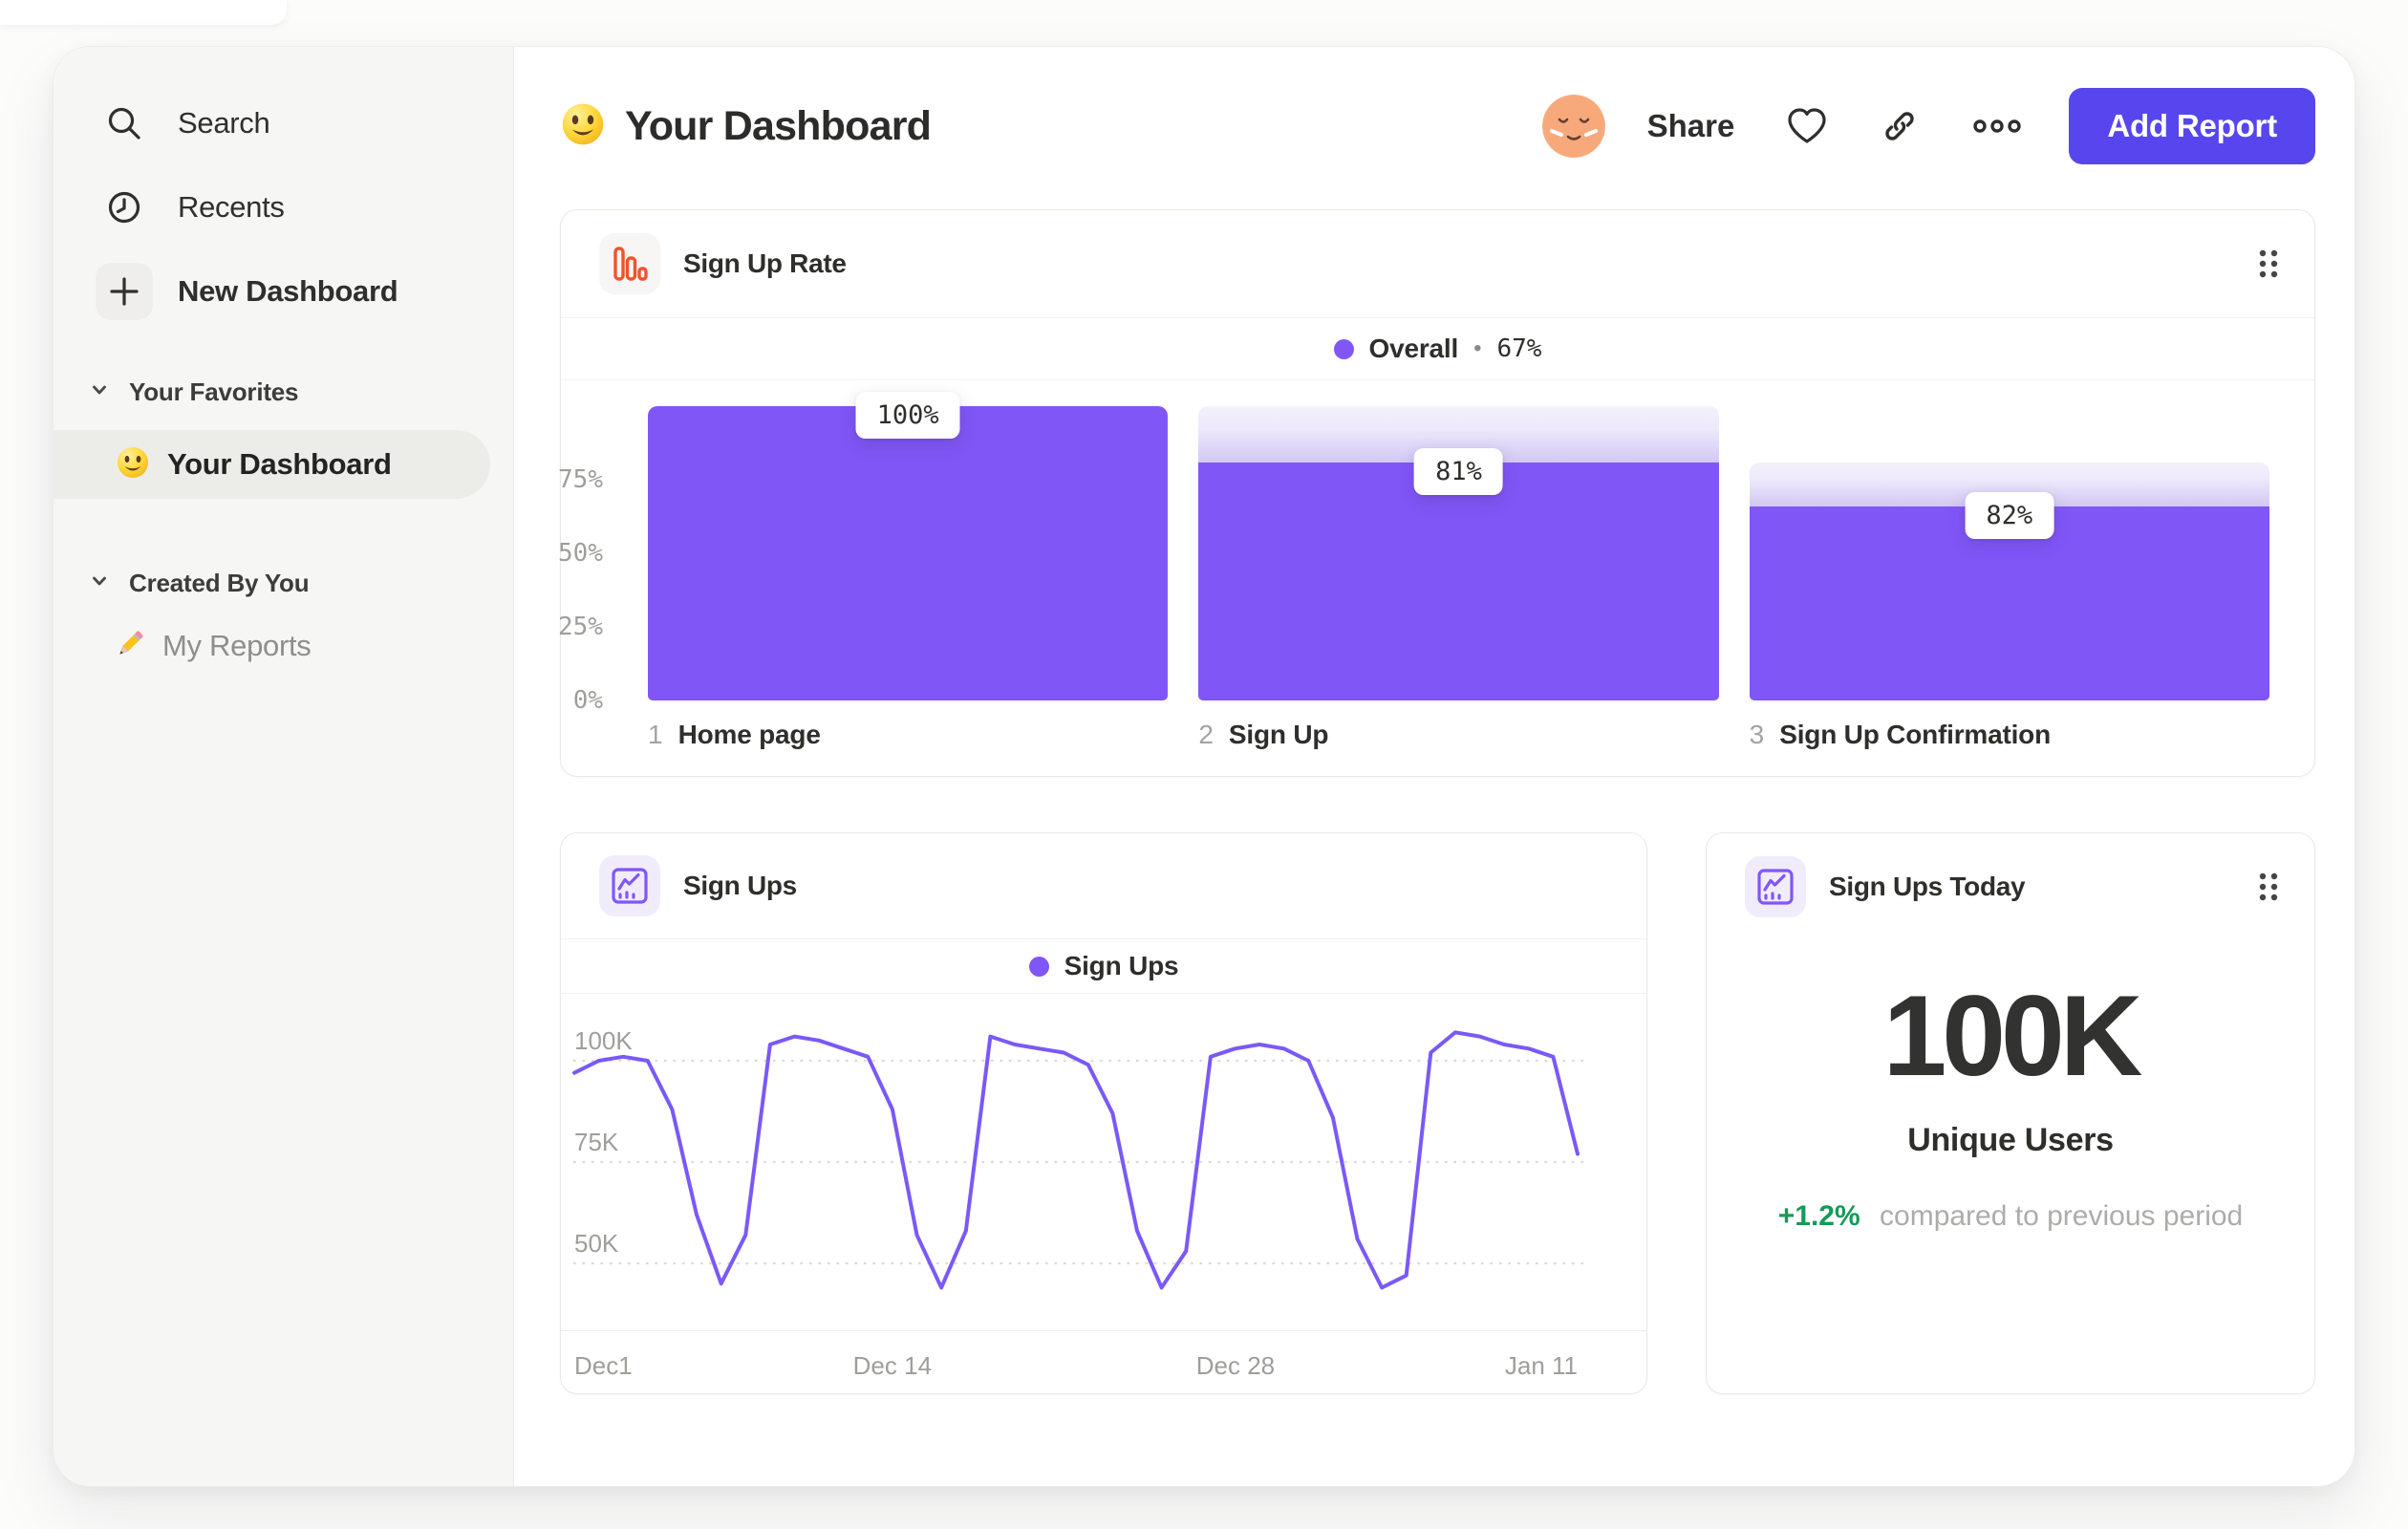 This screenshot has height=1529, width=2408. I want to click on background-window-artifact, so click(144, 12).